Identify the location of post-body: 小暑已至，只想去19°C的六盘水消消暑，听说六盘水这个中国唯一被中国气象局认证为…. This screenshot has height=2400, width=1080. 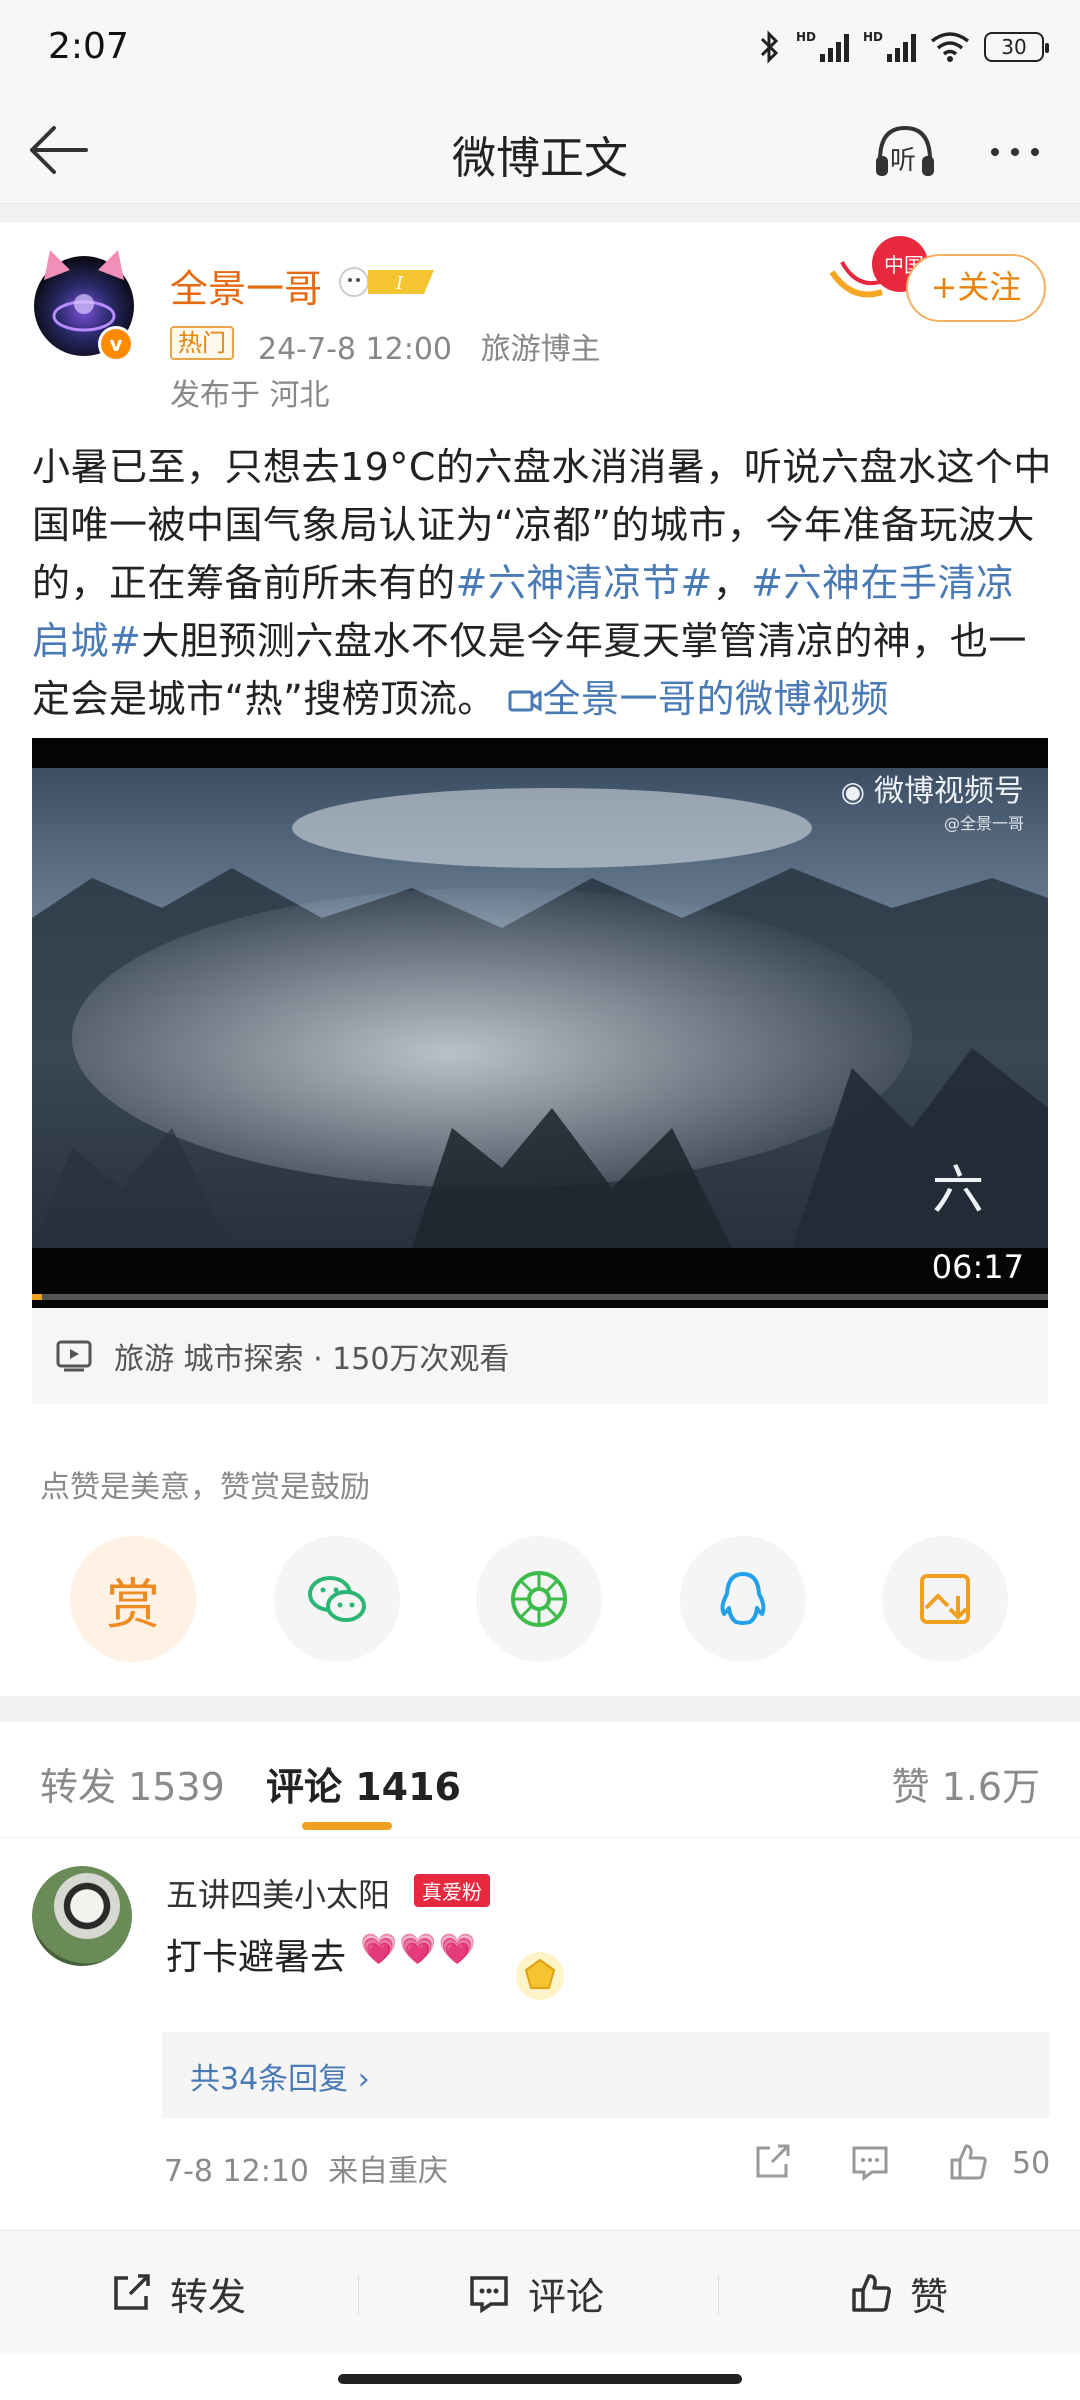
(542, 583).